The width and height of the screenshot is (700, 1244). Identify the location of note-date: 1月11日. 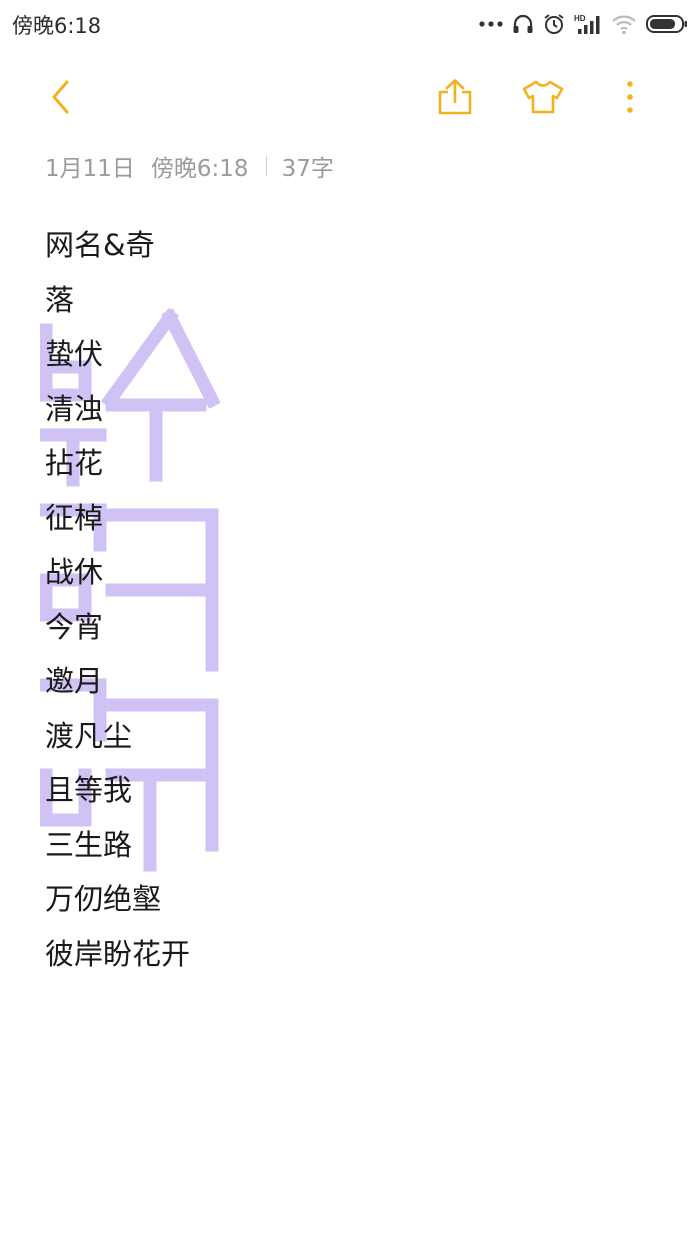
(90, 169).